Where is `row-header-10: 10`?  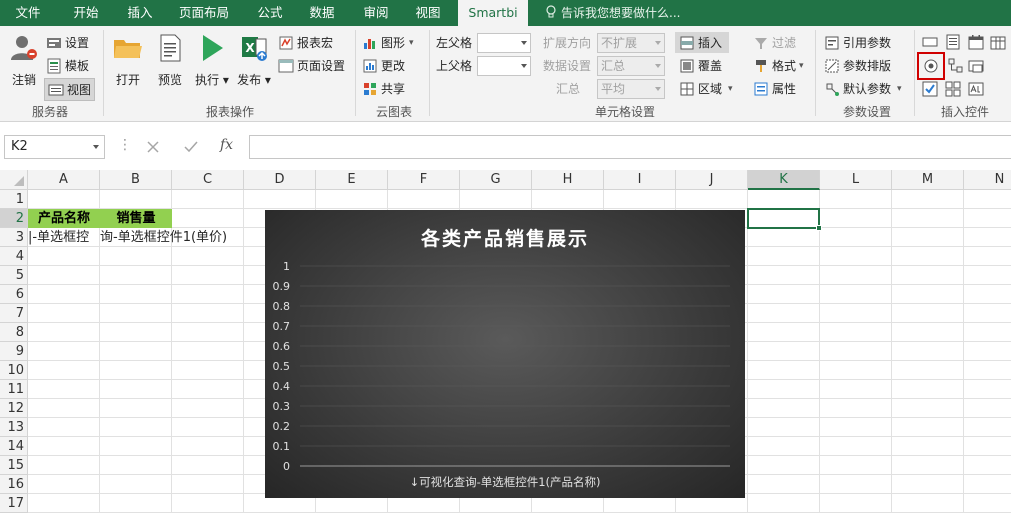
row-header-10: 10 is located at coordinates (14, 370).